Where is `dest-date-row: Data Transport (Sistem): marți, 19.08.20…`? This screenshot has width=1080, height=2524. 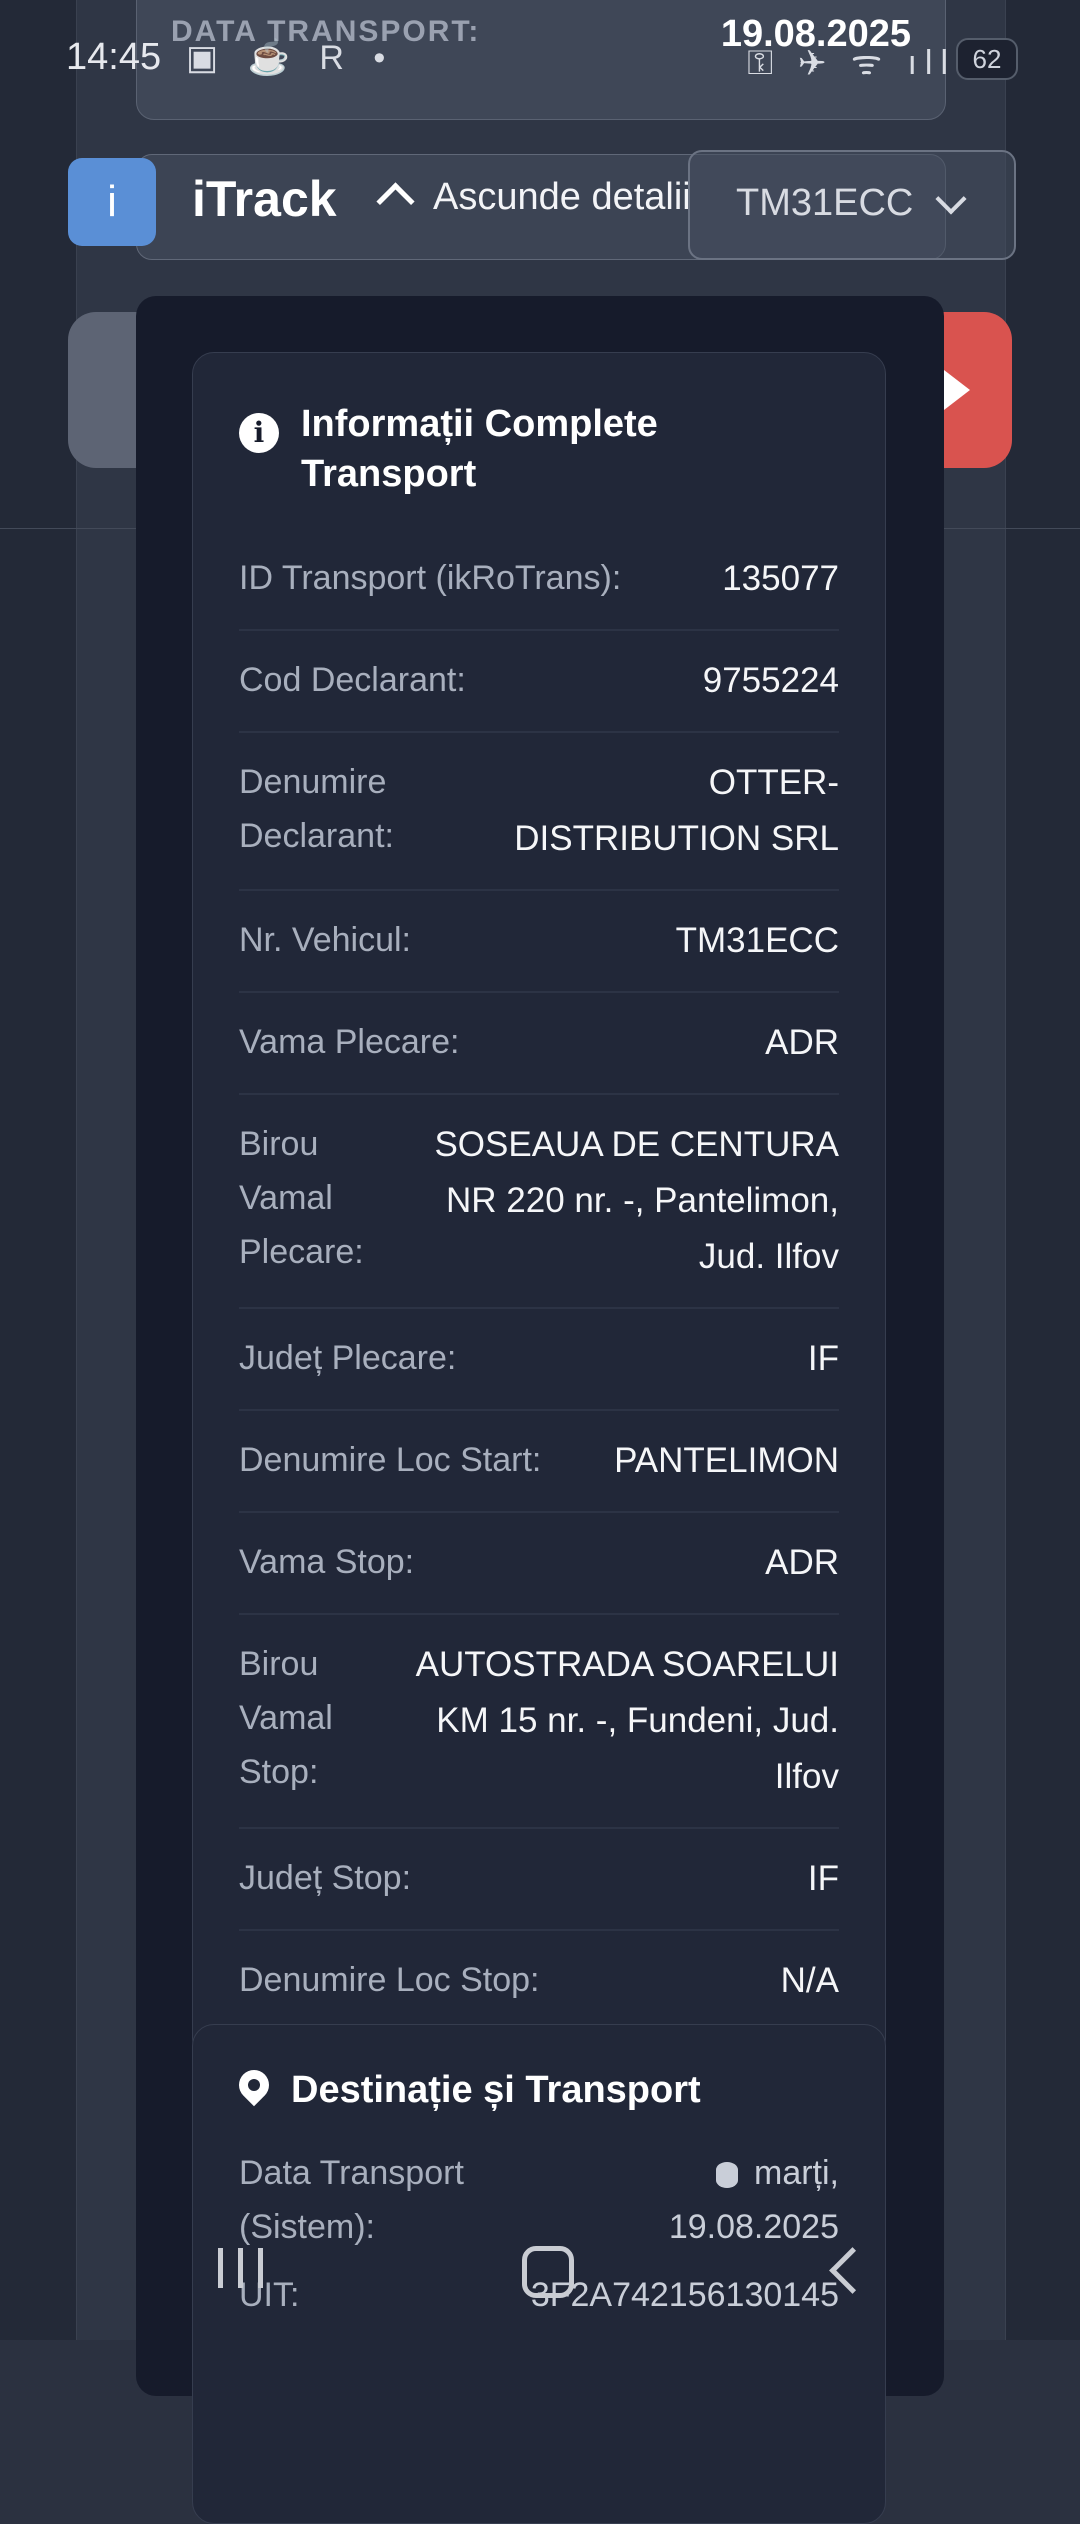
dest-date-row: Data Transport (Sistem): marți, 19.08.20… is located at coordinates (539, 2200).